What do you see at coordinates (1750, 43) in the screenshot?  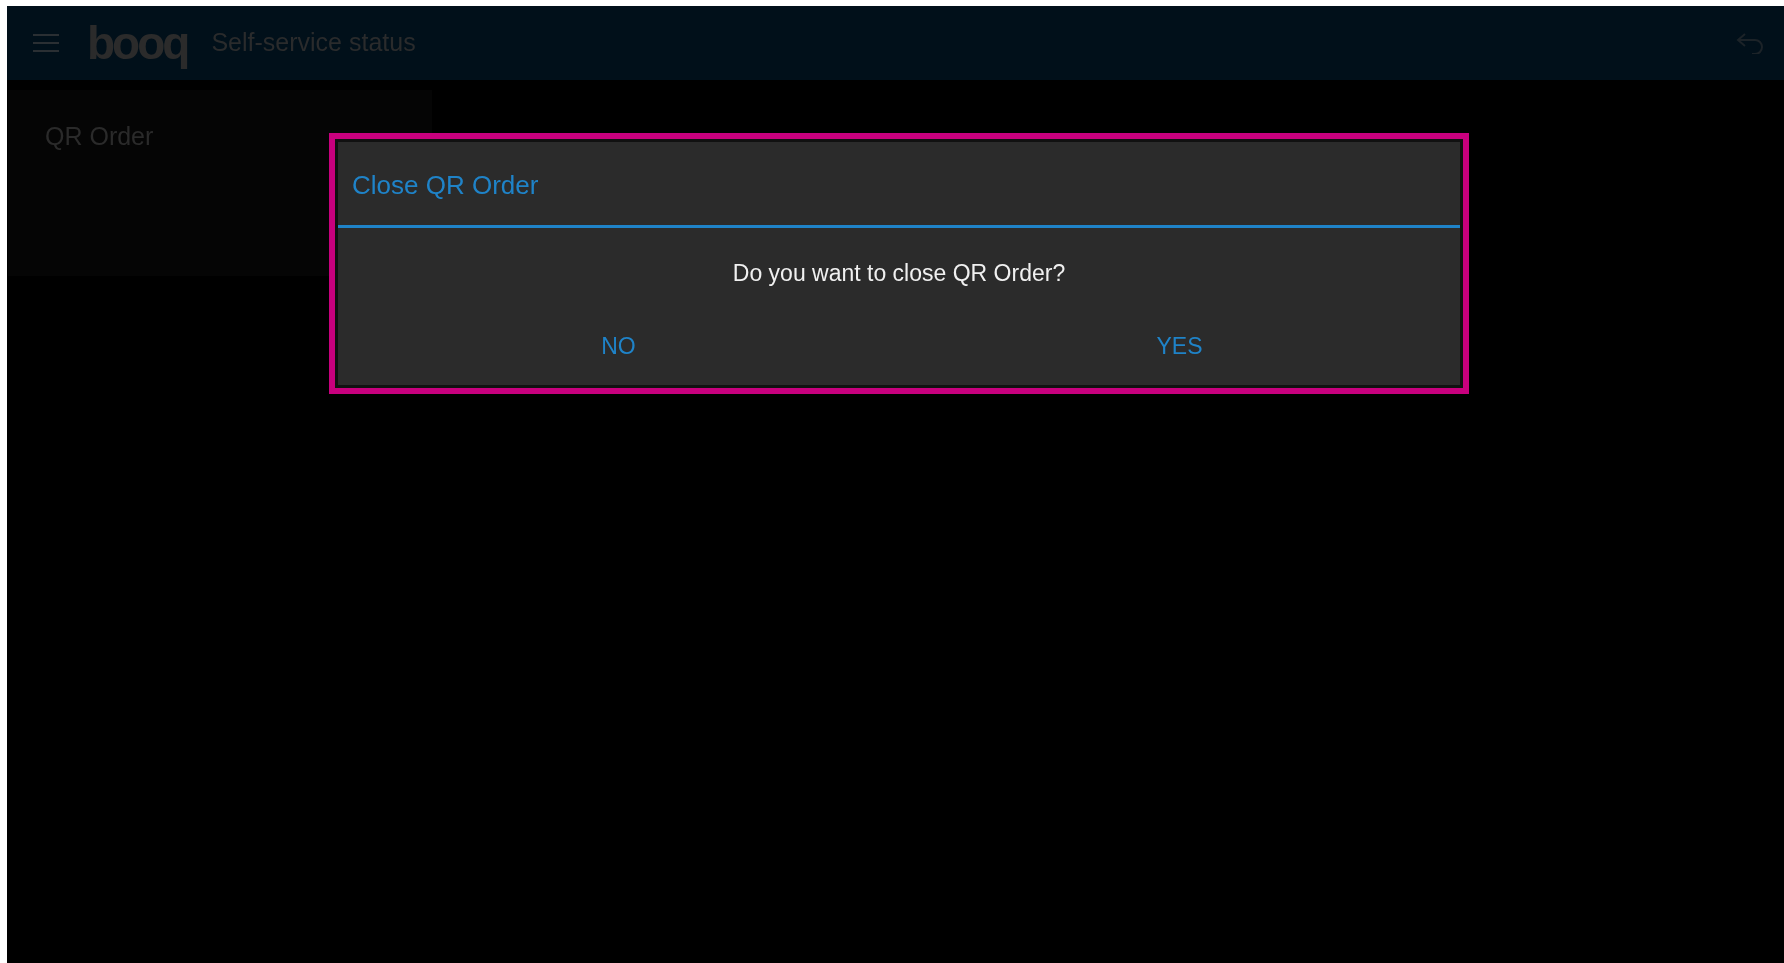 I see `back-icon` at bounding box center [1750, 43].